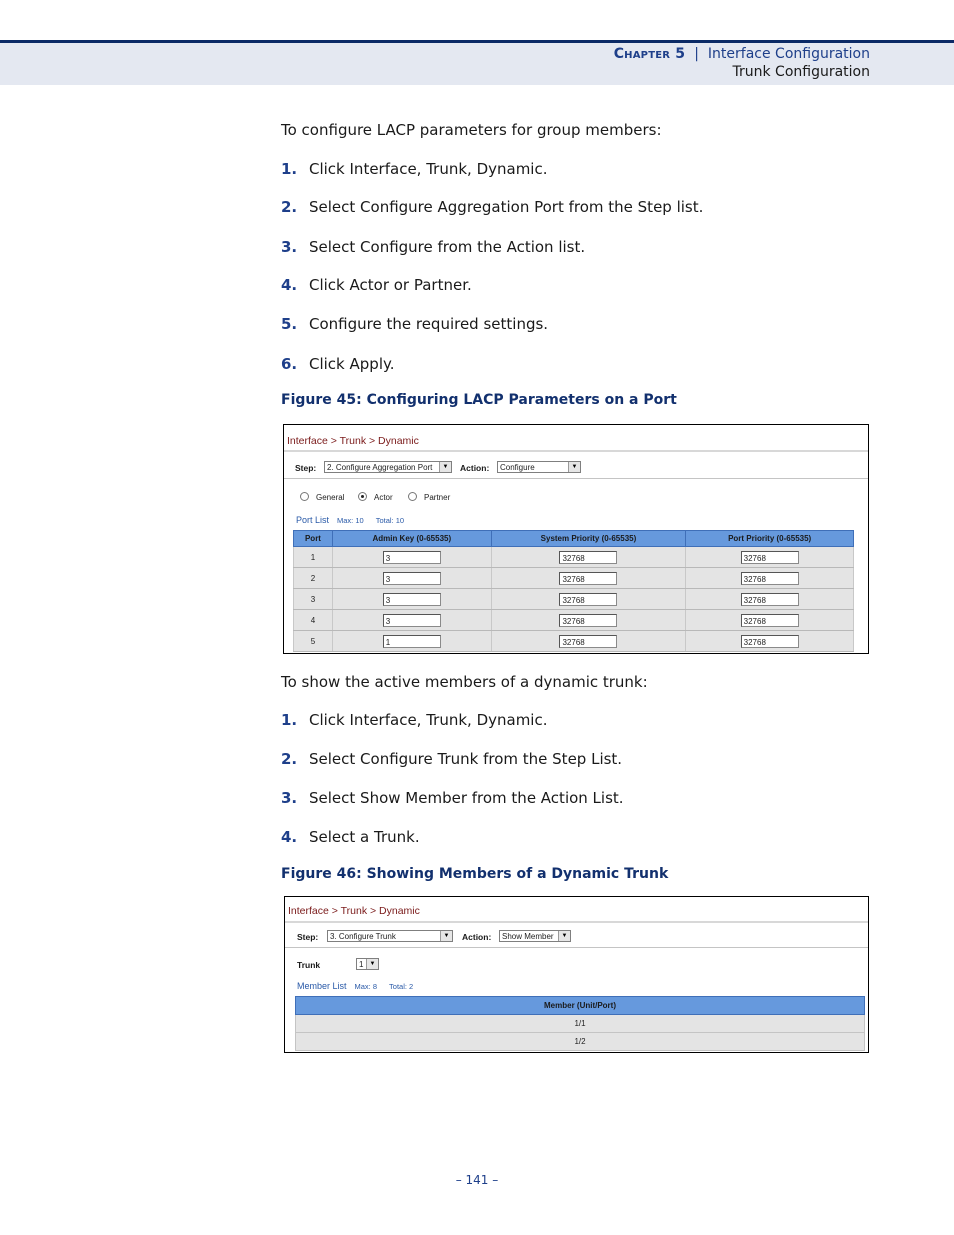 The image size is (954, 1235). Describe the element at coordinates (390, 285) in the screenshot. I see `step-text: Click Actor or Partner.` at that location.